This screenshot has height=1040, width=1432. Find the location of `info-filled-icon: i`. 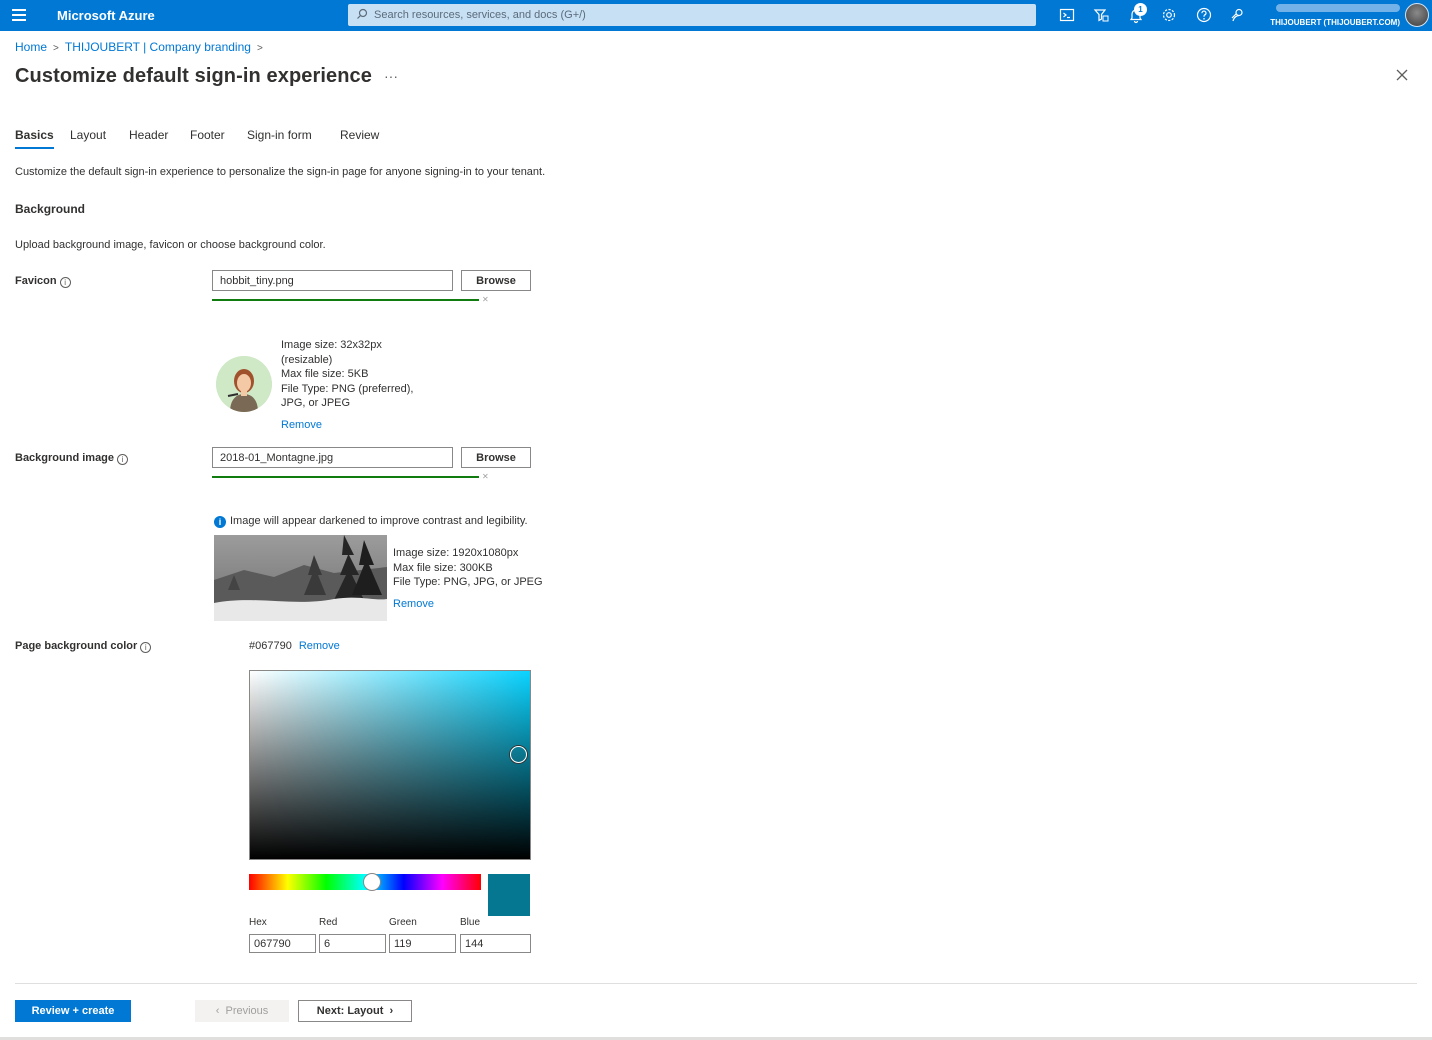

info-filled-icon: i is located at coordinates (220, 522).